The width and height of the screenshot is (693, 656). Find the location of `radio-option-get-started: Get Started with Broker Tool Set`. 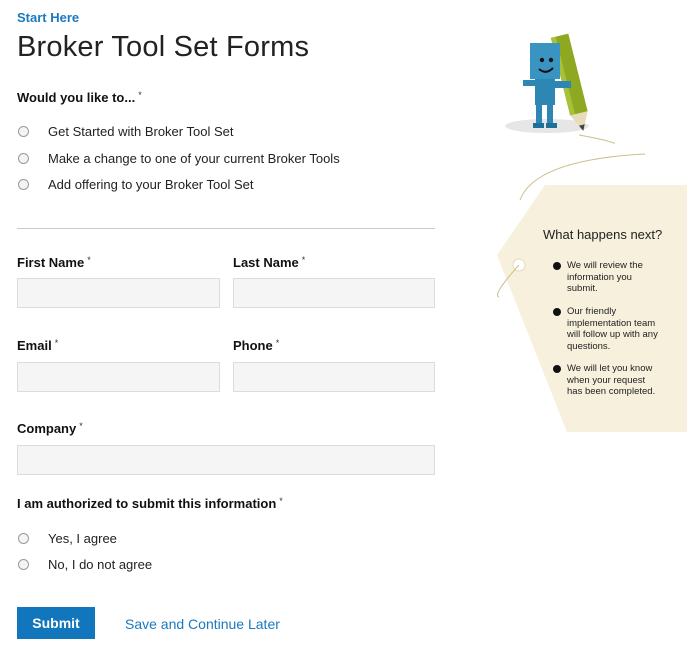

radio-option-get-started: Get Started with Broker Tool Set is located at coordinates (125, 131).